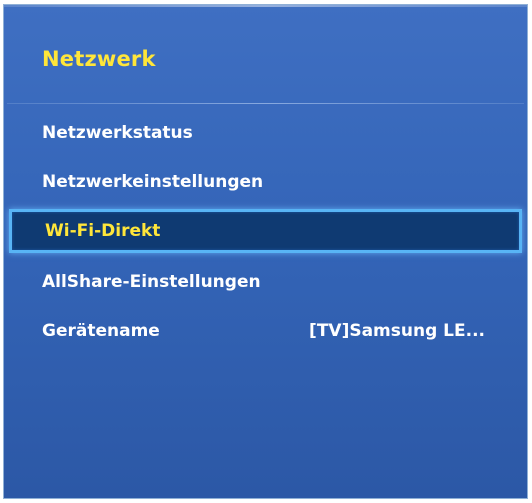  Describe the element at coordinates (151, 282) in the screenshot. I see `menu-item-label: AllShare-Einstellungen` at that location.